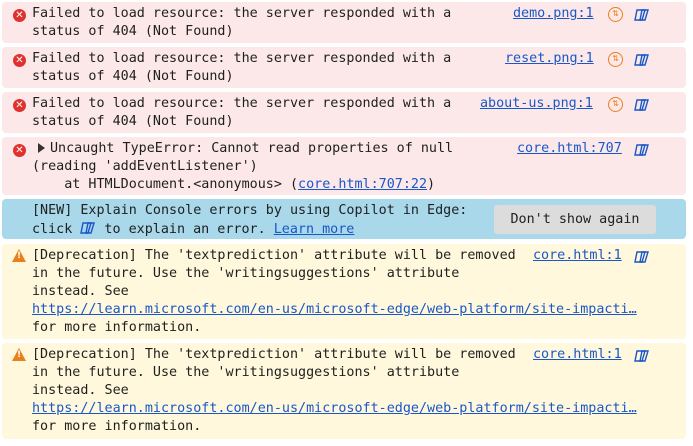 This screenshot has height=446, width=693. Describe the element at coordinates (362, 184) in the screenshot. I see `stack-trace-link: core.html:707:22` at that location.